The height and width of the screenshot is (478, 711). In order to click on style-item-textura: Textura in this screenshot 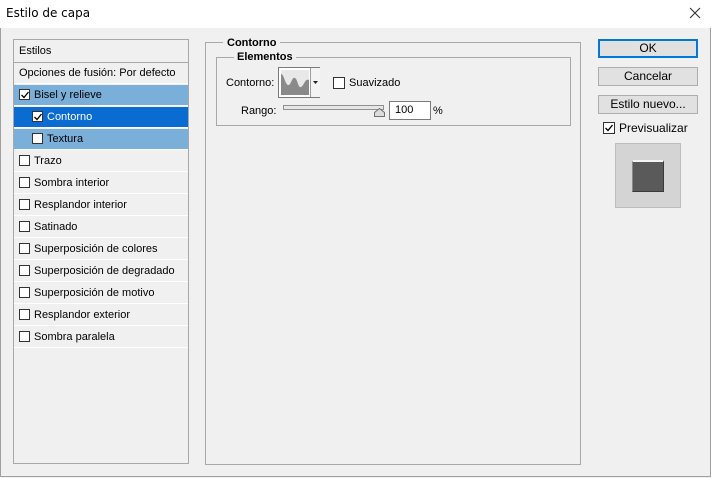, I will do `click(101, 139)`.